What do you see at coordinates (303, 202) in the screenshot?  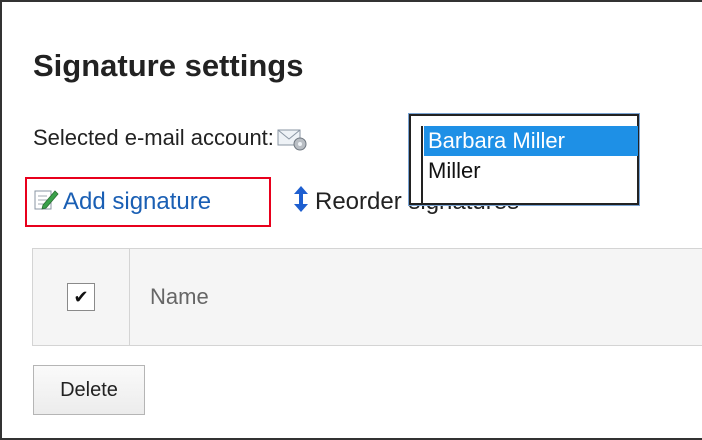 I see `up-down-arrow-icon` at bounding box center [303, 202].